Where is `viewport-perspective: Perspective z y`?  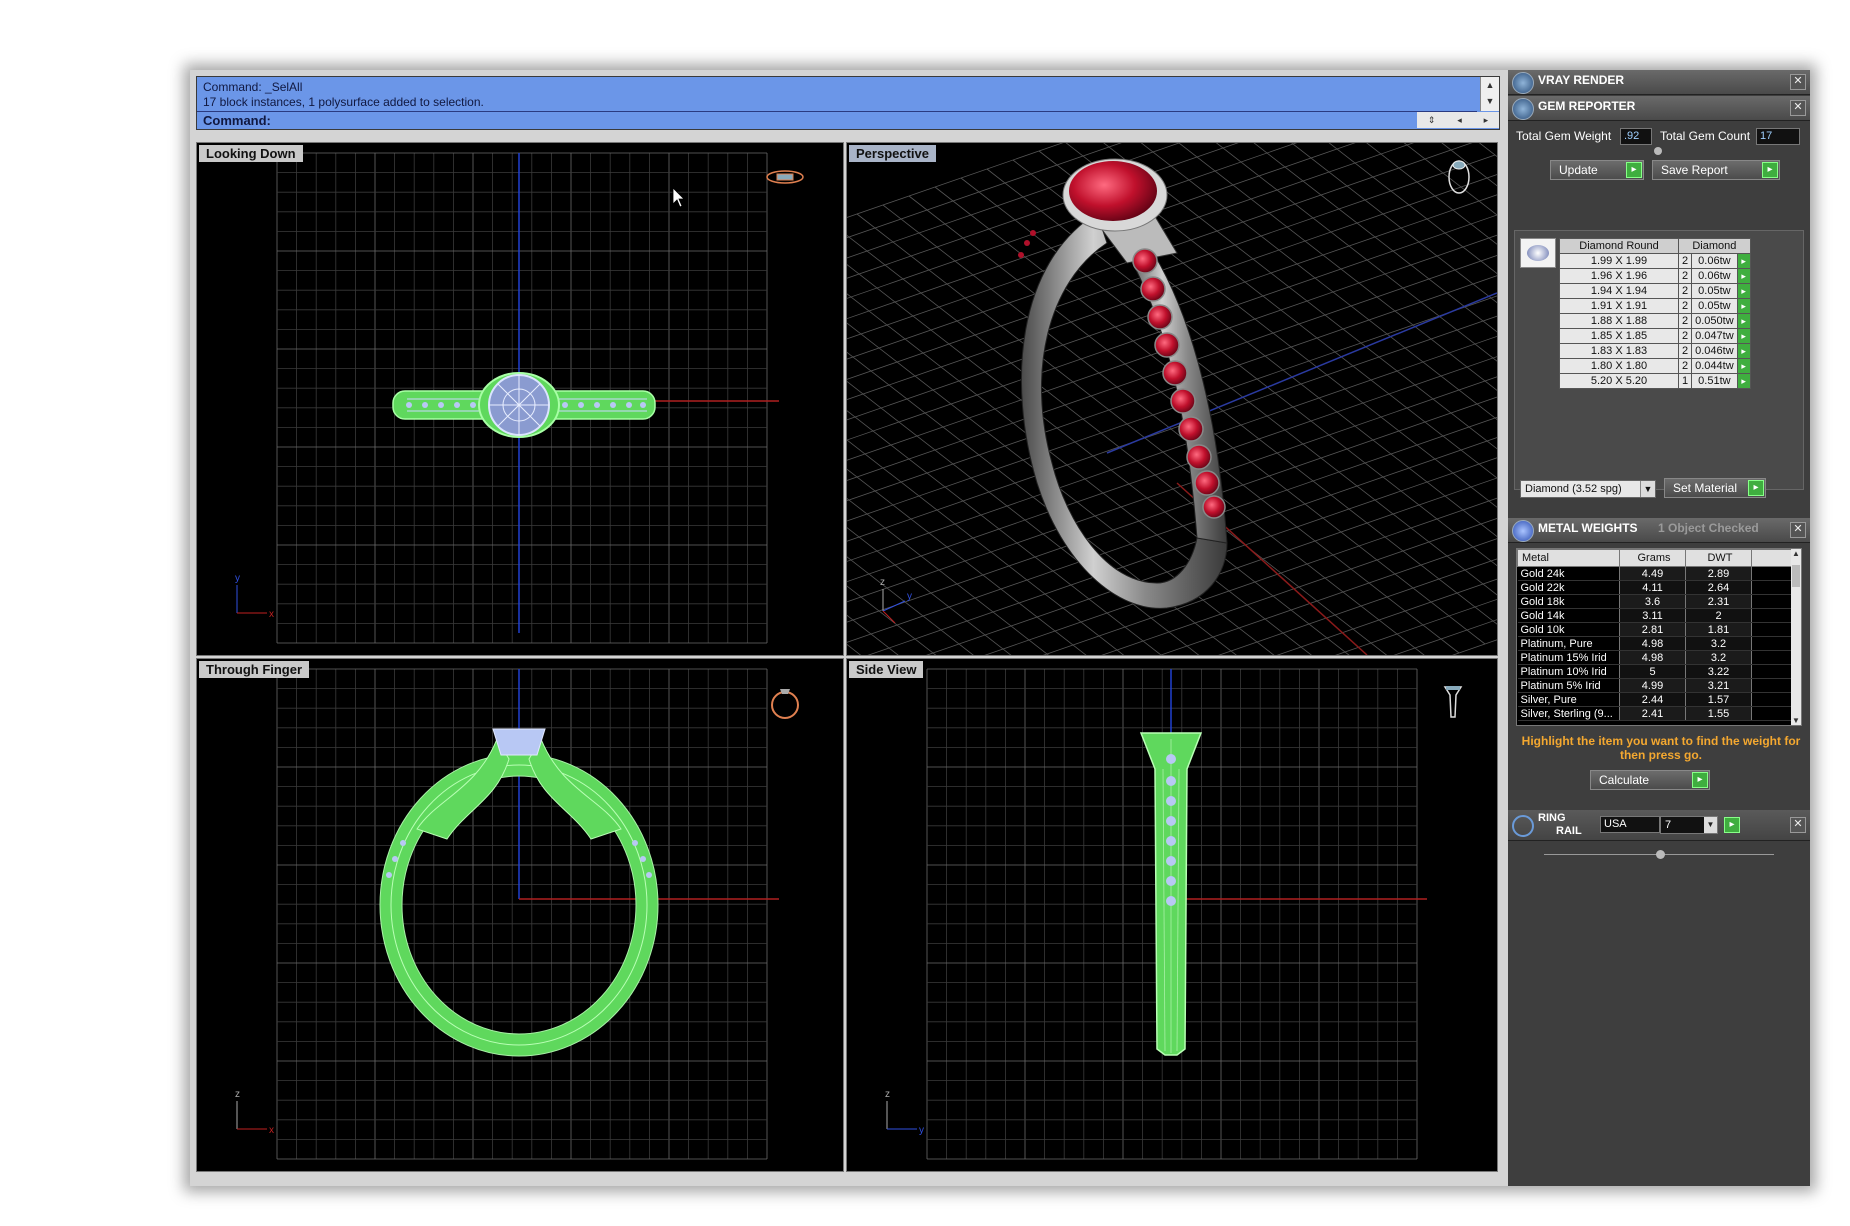 viewport-perspective: Perspective z y is located at coordinates (1172, 399).